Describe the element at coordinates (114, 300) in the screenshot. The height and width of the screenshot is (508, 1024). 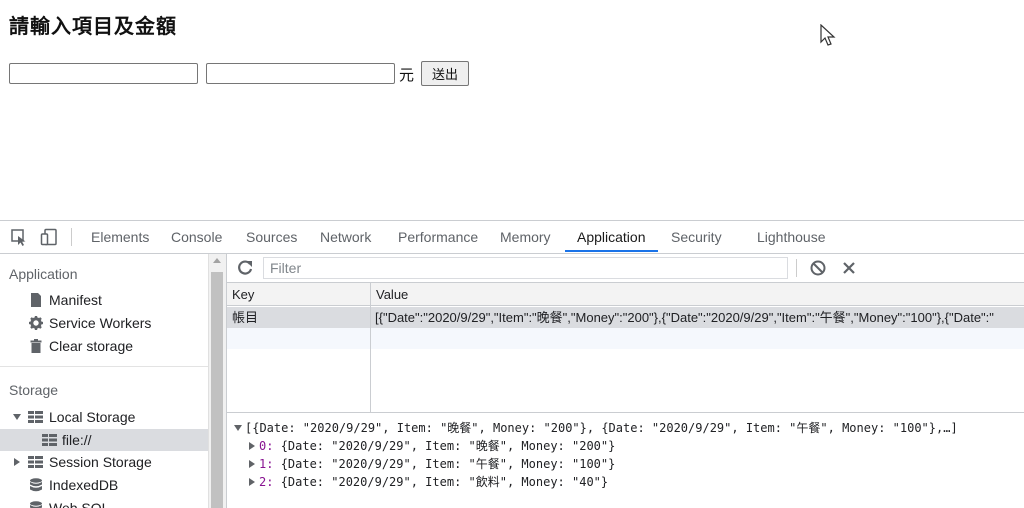
I see `sidebar-item-manifest: Manifest` at that location.